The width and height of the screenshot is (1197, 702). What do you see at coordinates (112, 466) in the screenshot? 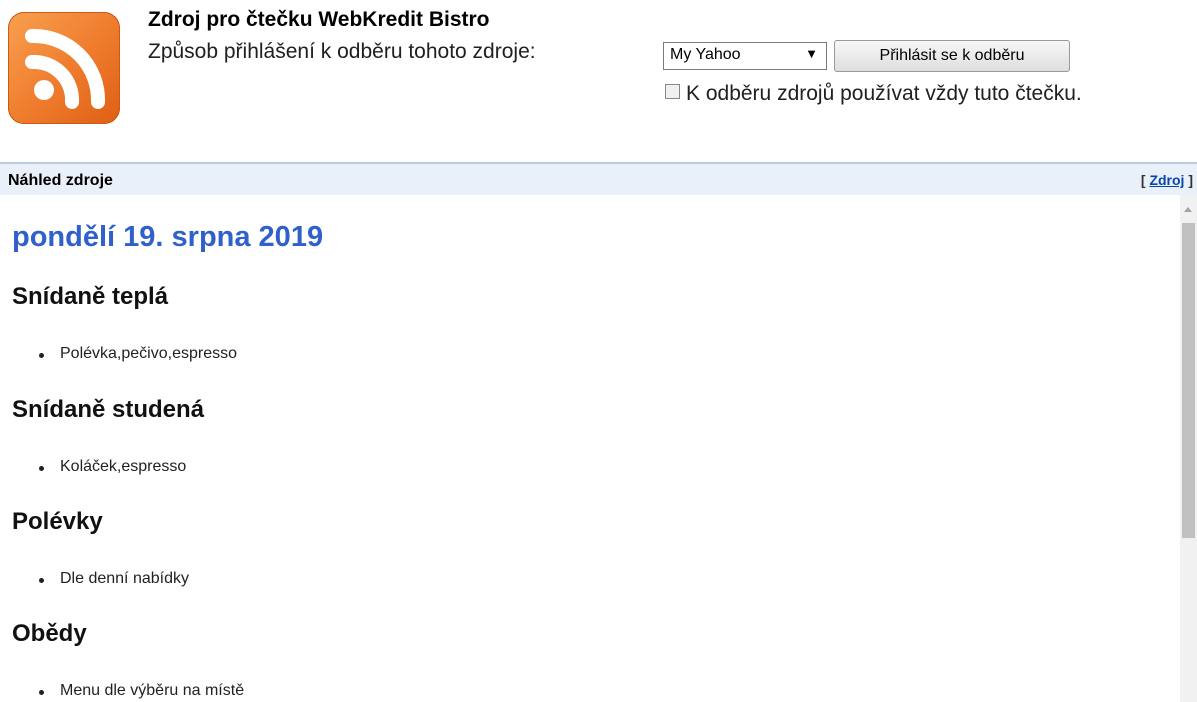
I see `section-list-item: Koláček,espresso` at bounding box center [112, 466].